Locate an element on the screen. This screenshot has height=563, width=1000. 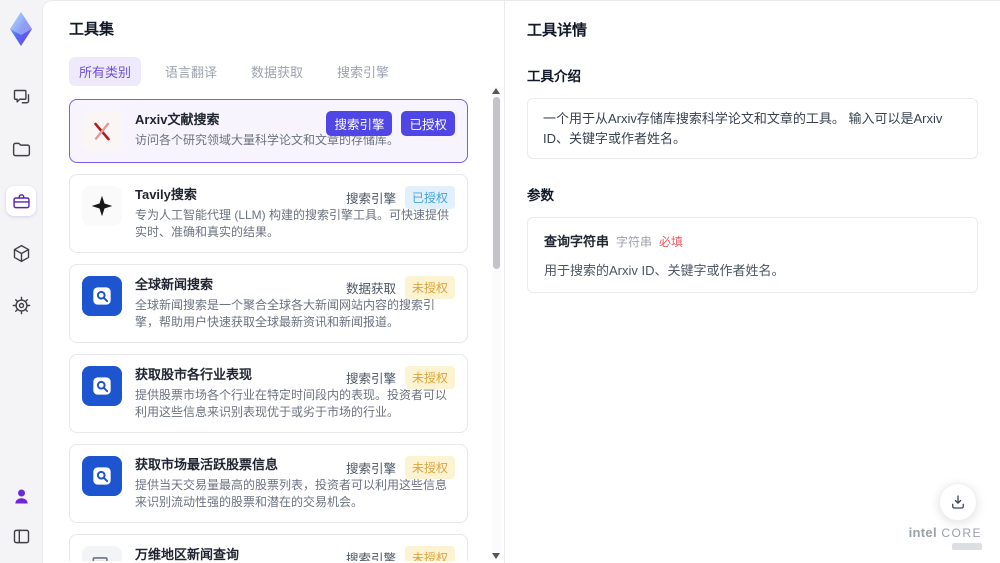
tool-card-5: 万维地区新闻查询 查询具体行政区划内的新闻，快速了解各地新闻动 搜索引擎 未授权 is located at coordinates (268, 547).